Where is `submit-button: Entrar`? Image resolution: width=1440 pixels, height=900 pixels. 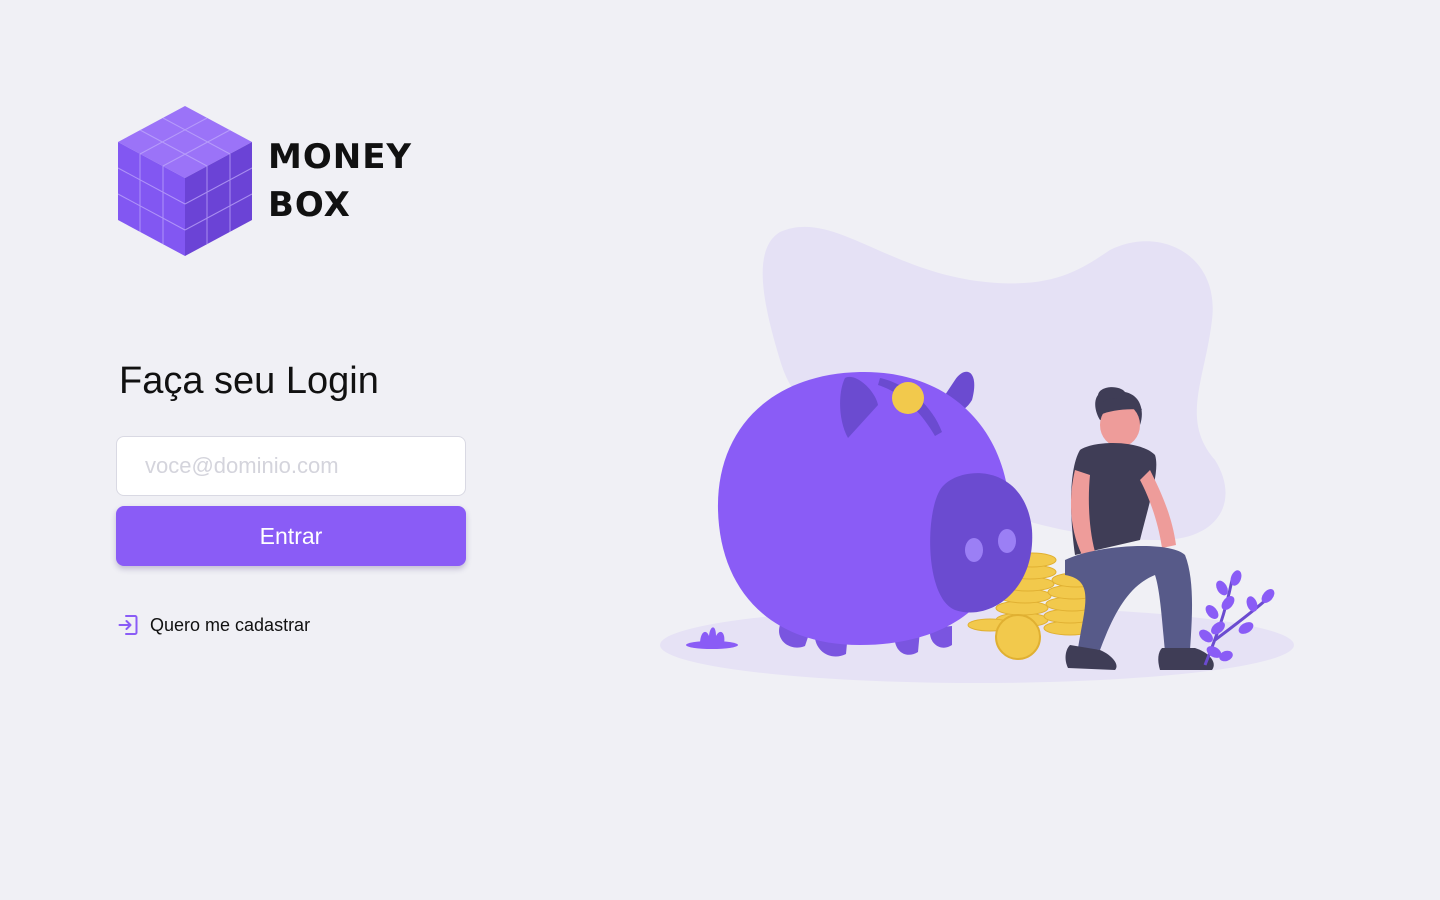
submit-button: Entrar is located at coordinates (291, 536).